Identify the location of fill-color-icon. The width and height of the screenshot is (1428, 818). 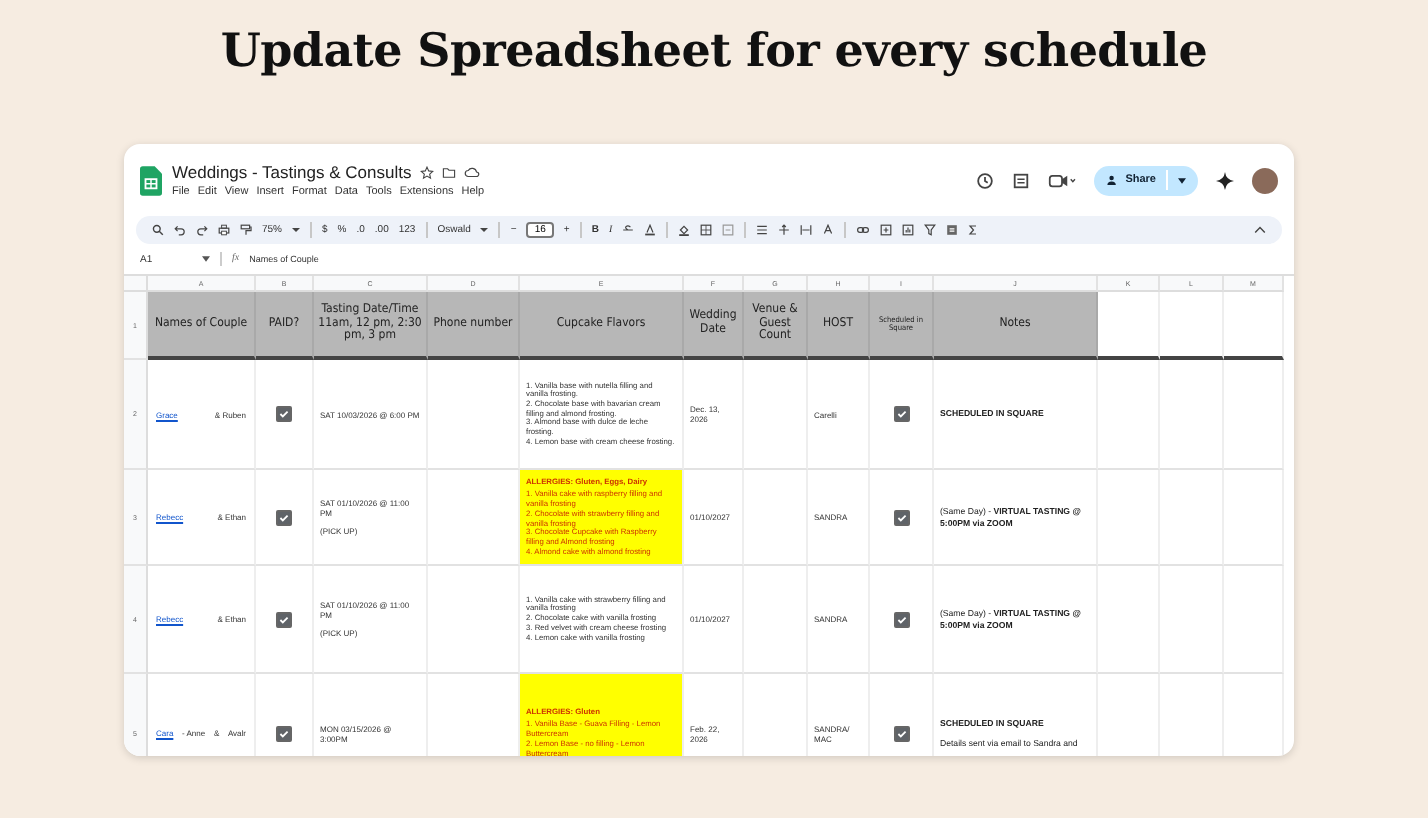
(684, 230).